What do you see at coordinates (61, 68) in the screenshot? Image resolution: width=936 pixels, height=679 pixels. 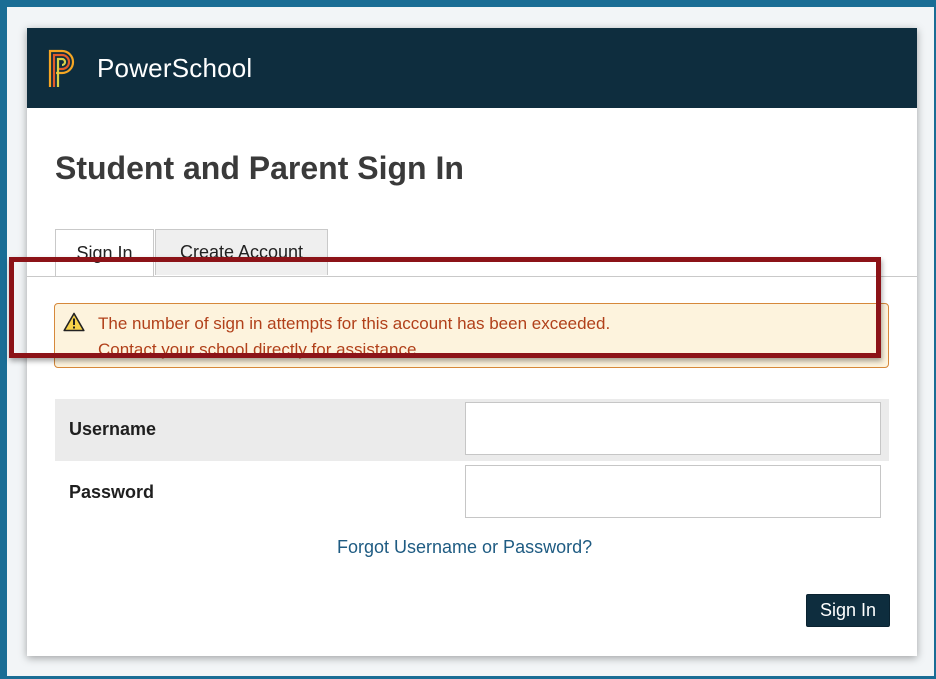 I see `powerschool-logo-icon` at bounding box center [61, 68].